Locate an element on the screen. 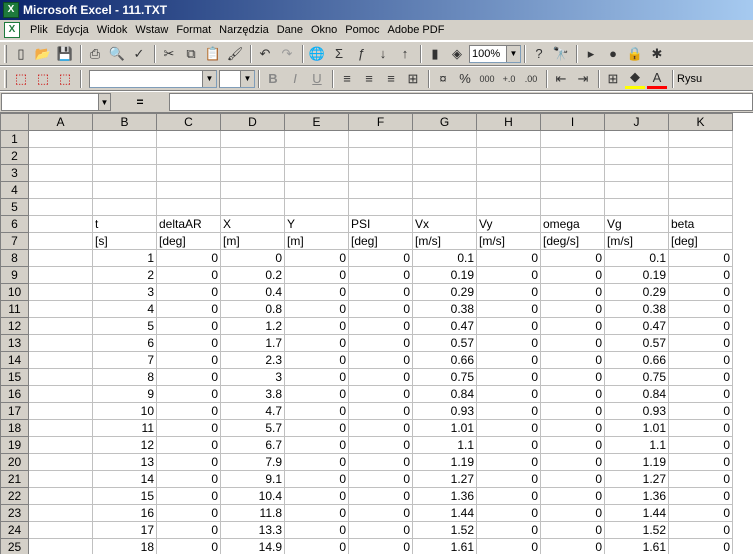 This screenshot has height=554, width=753. cell: [m/s] is located at coordinates (508, 241).